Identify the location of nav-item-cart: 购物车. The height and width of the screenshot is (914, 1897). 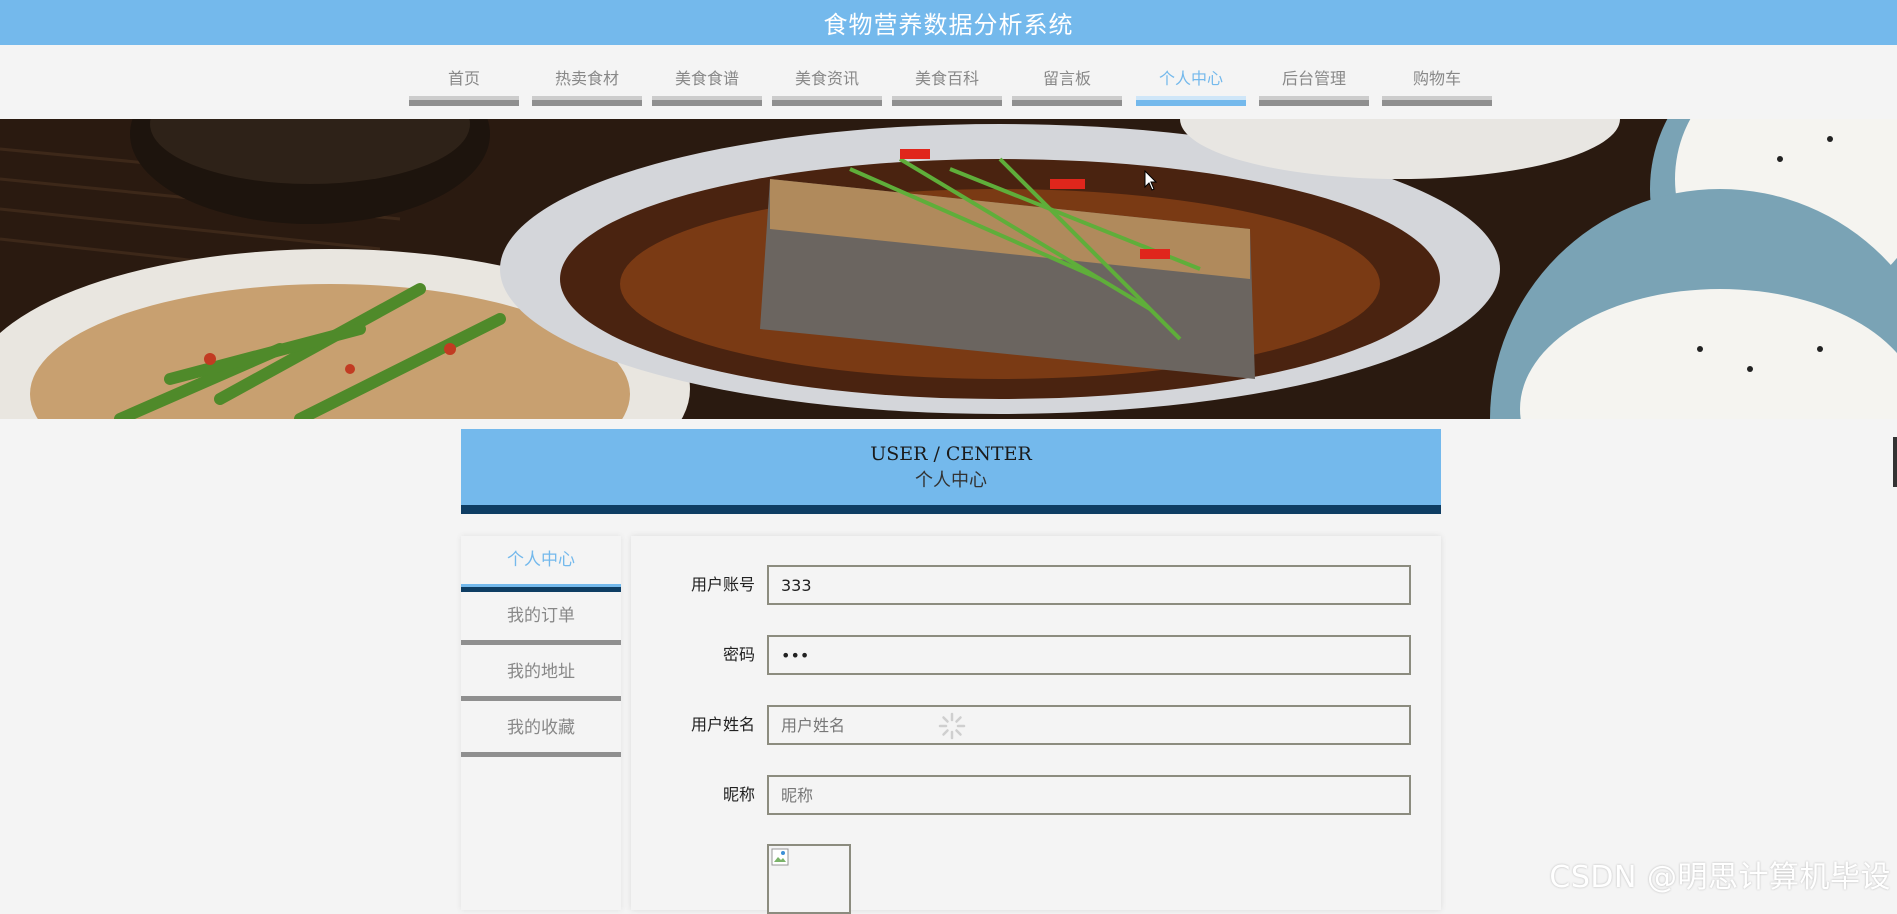
(1437, 87).